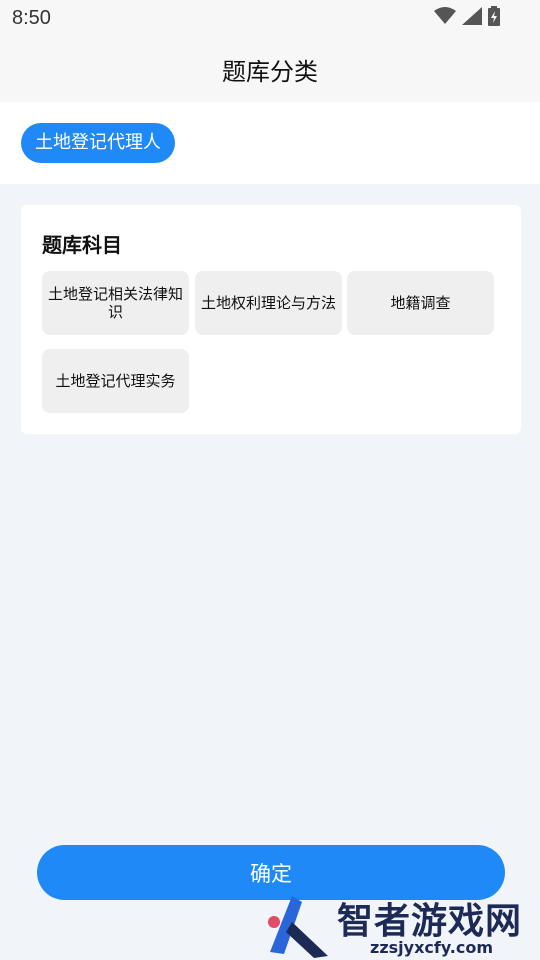  I want to click on status-bar: 8:50, so click(270, 18).